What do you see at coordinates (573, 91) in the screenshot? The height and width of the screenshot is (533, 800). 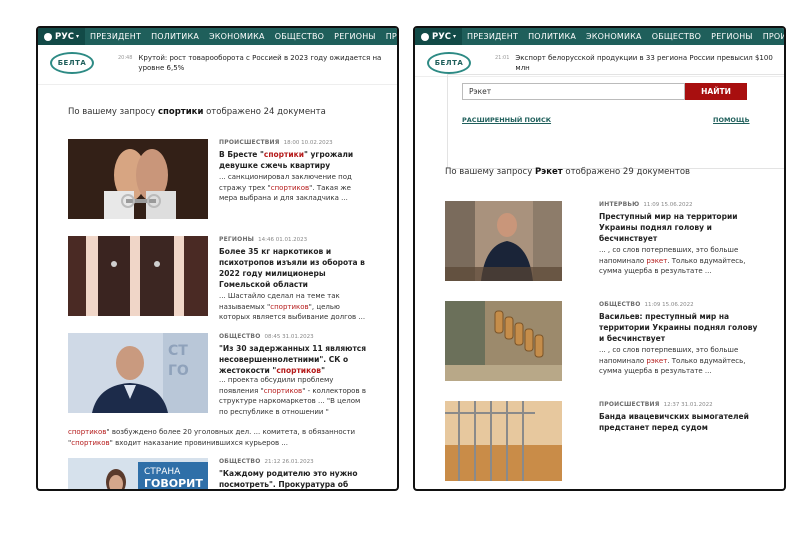 I see `search-input: Рэкет` at bounding box center [573, 91].